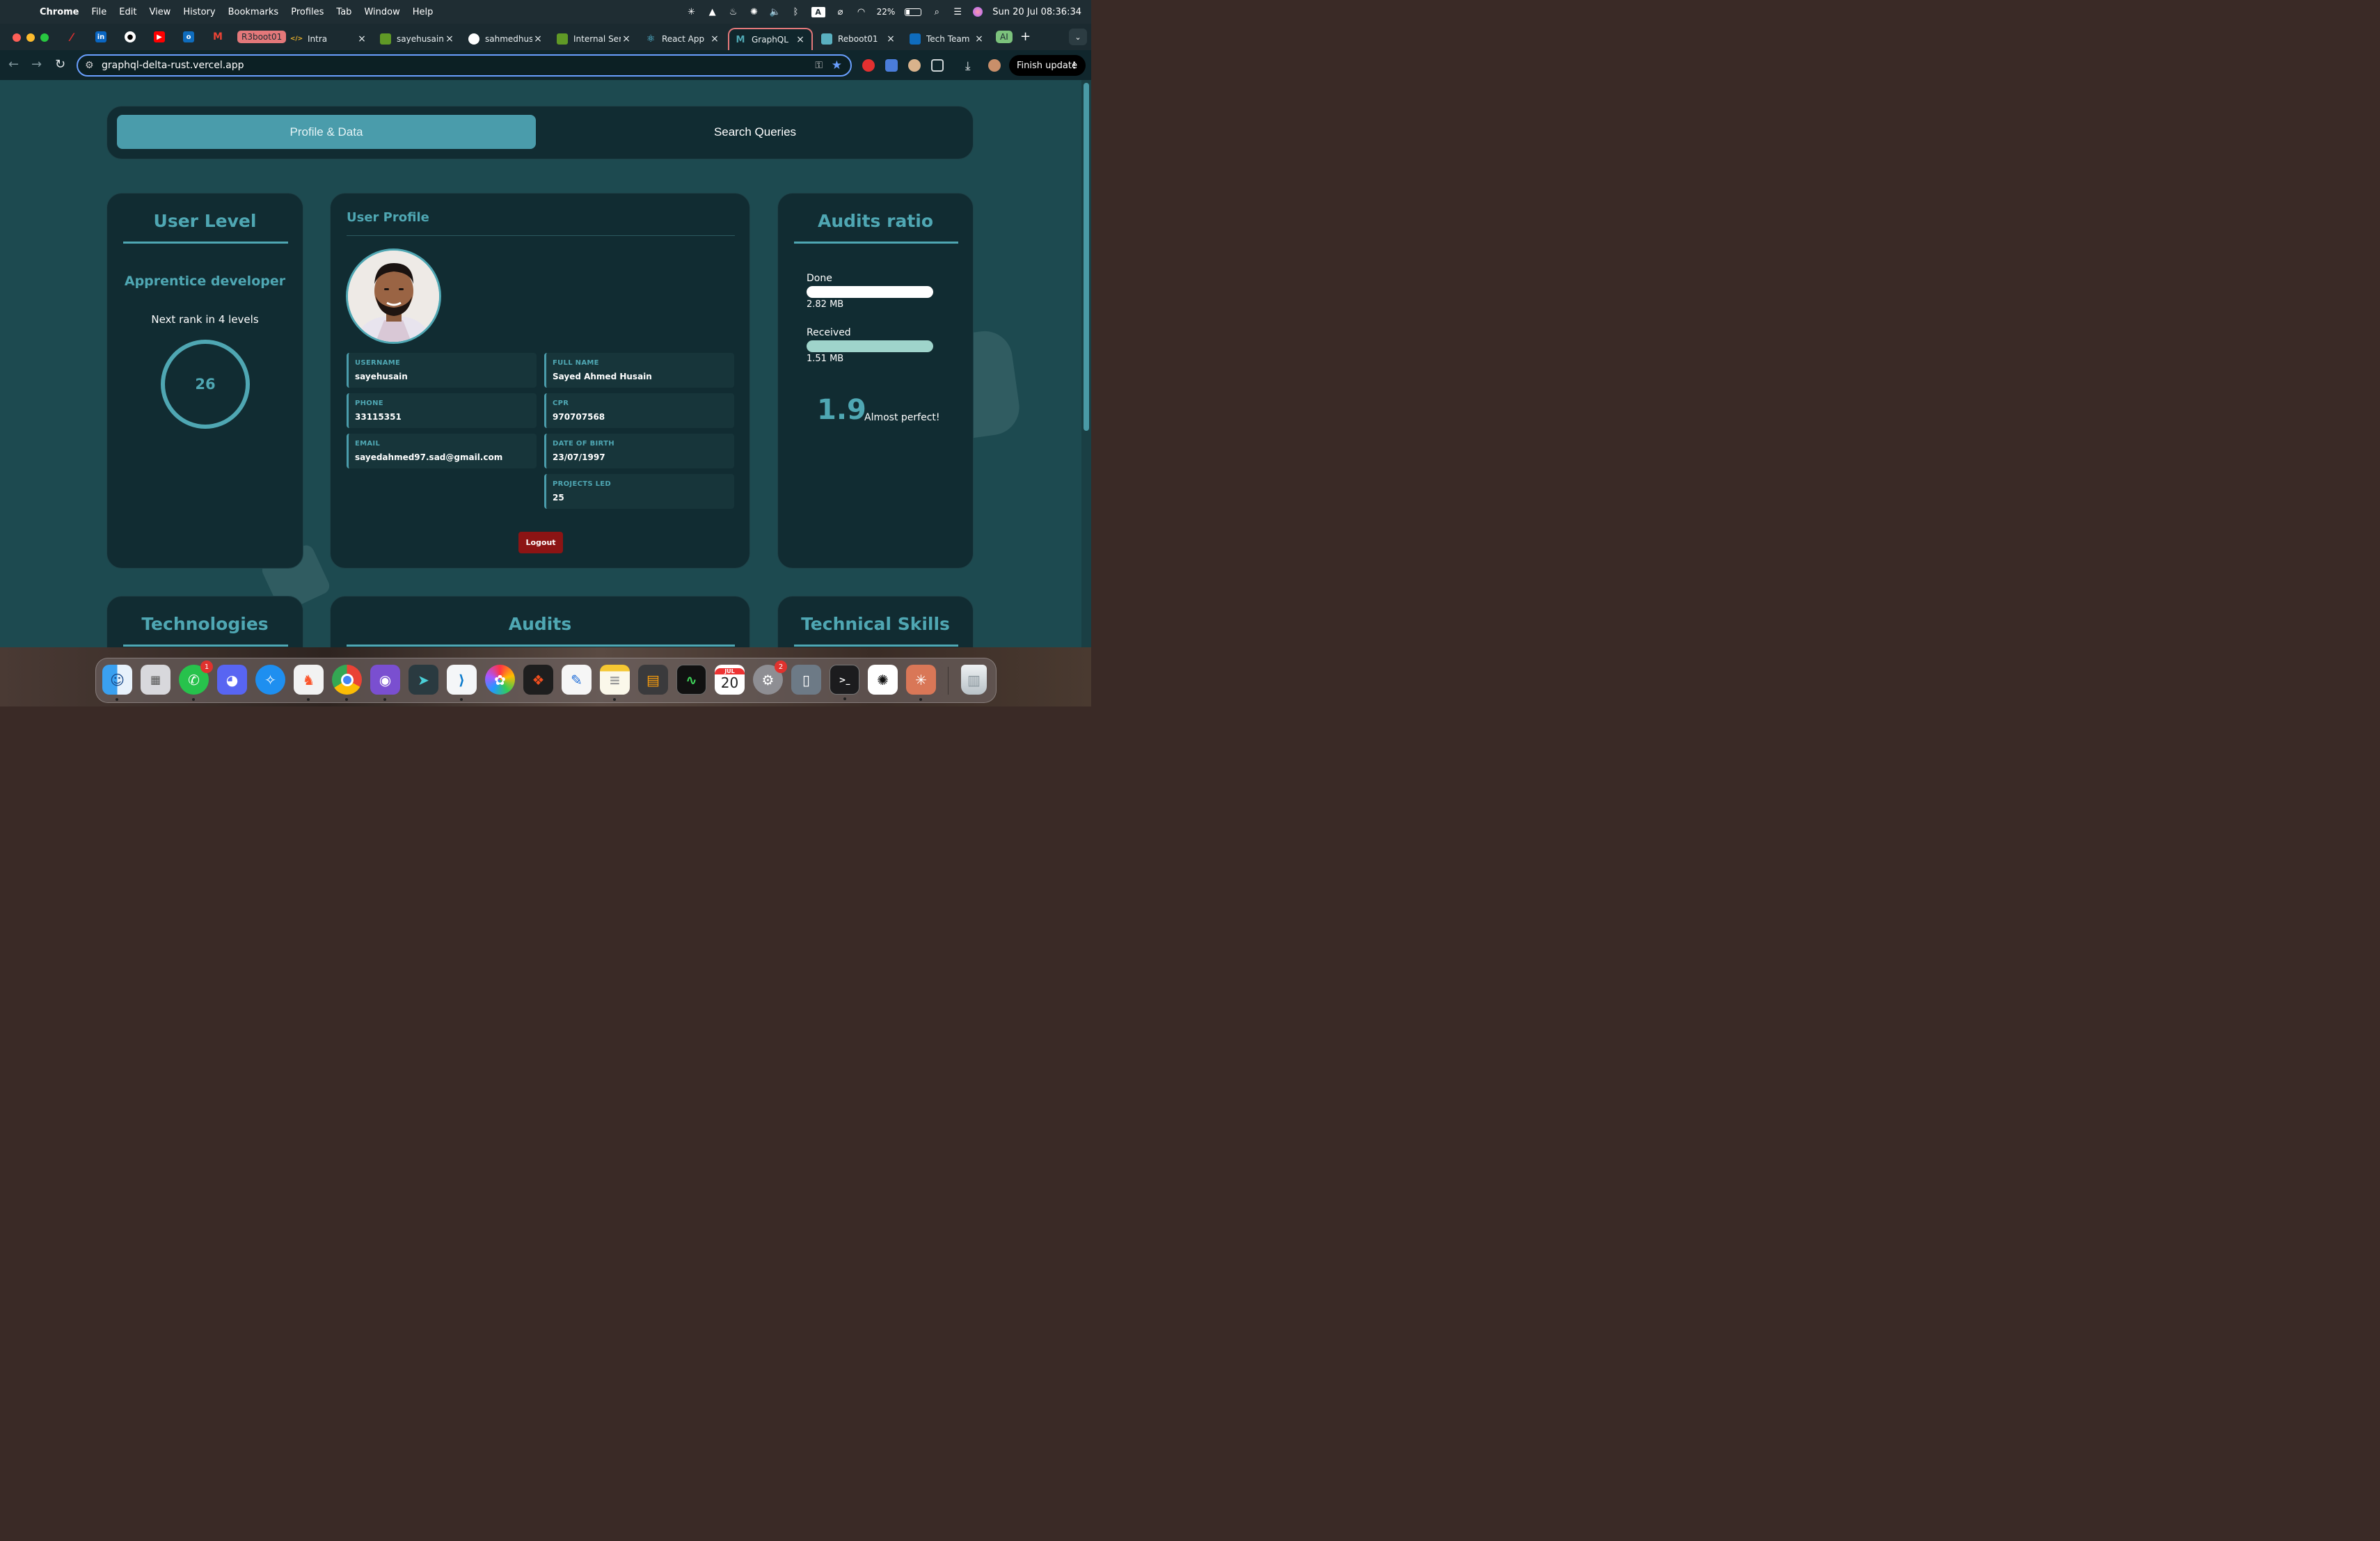 The width and height of the screenshot is (2380, 1541). Describe the element at coordinates (754, 11) in the screenshot. I see `chatgpt-status-icon: ✺` at that location.